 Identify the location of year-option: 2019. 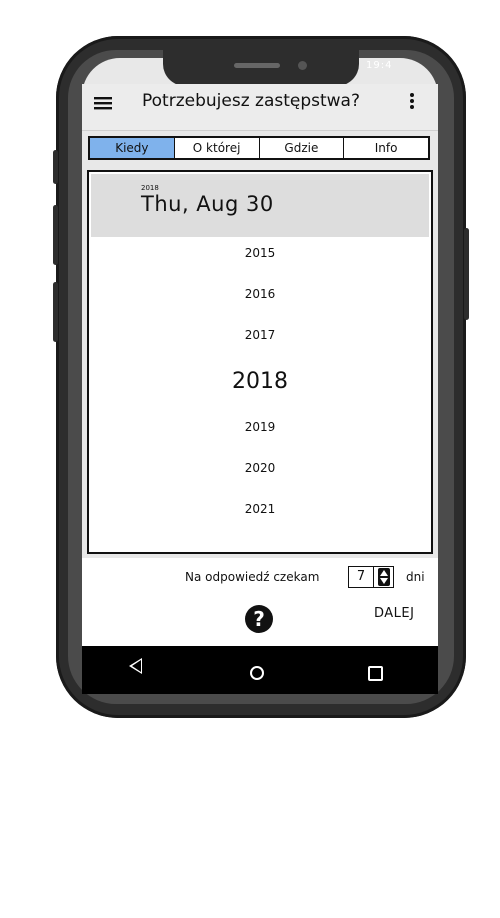
(260, 427).